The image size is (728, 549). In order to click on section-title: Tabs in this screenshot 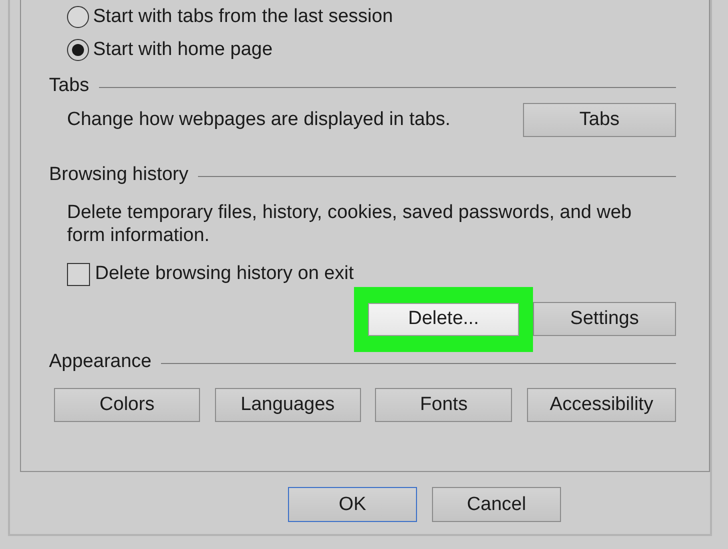, I will do `click(69, 86)`.